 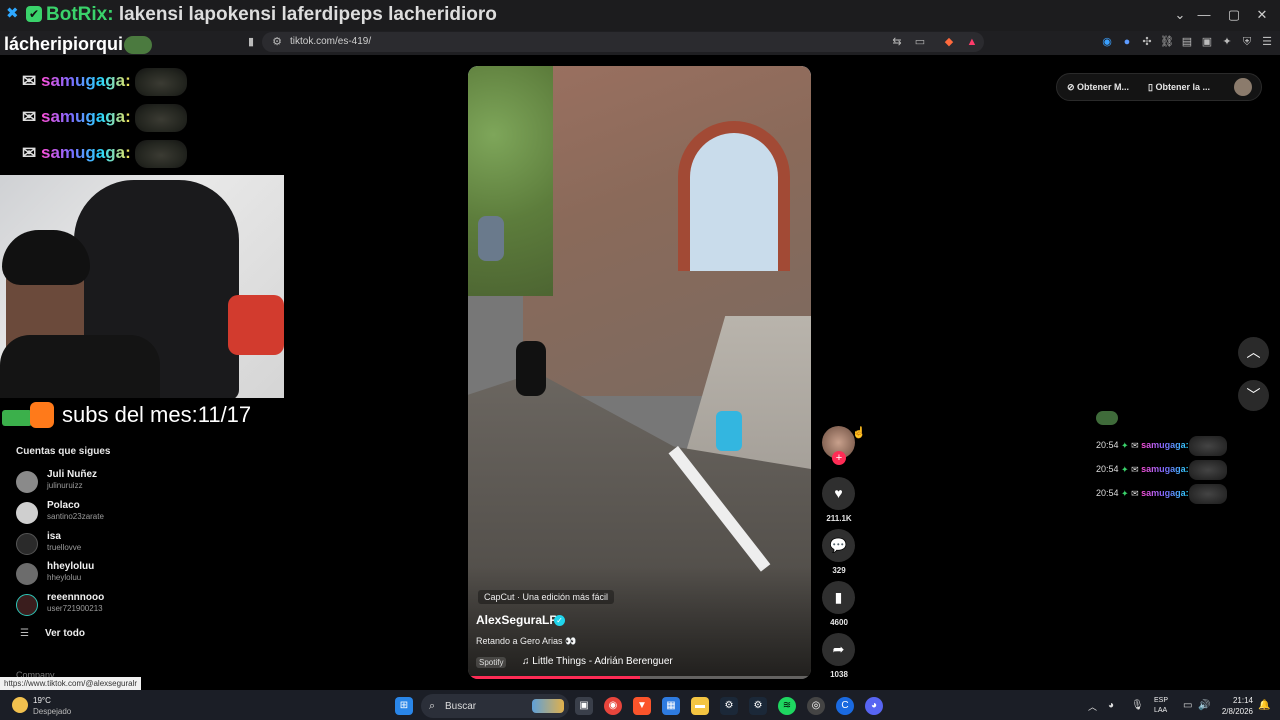 I want to click on chrome-icon: ◉, so click(x=613, y=706).